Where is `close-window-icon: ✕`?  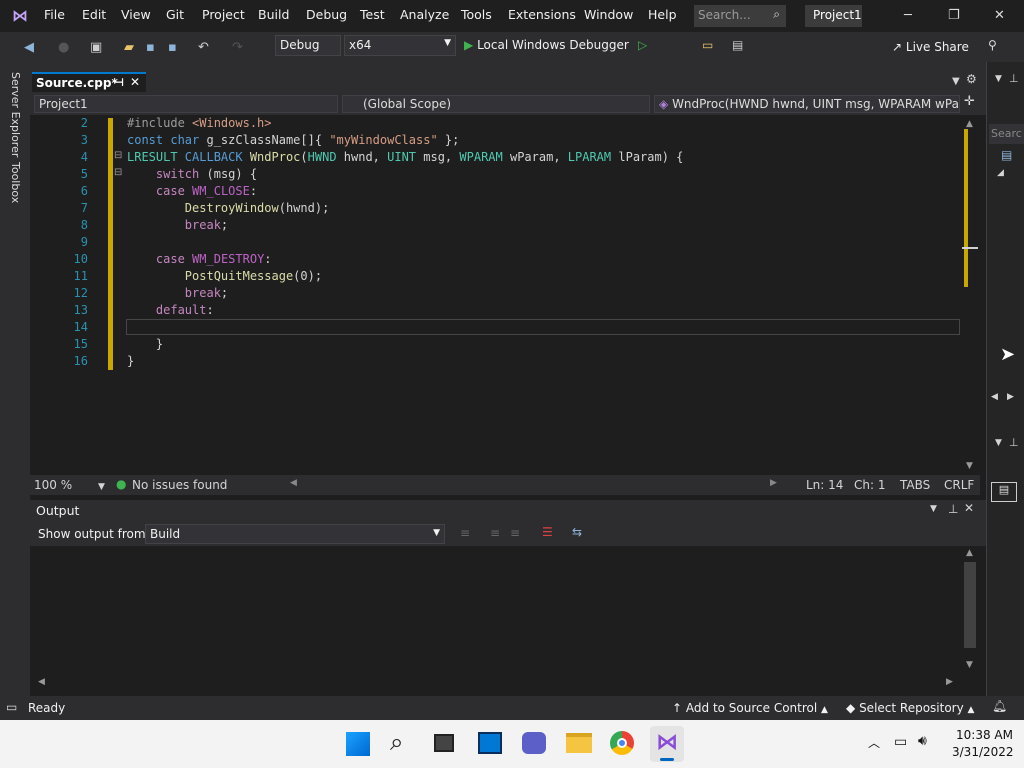 close-window-icon: ✕ is located at coordinates (999, 15).